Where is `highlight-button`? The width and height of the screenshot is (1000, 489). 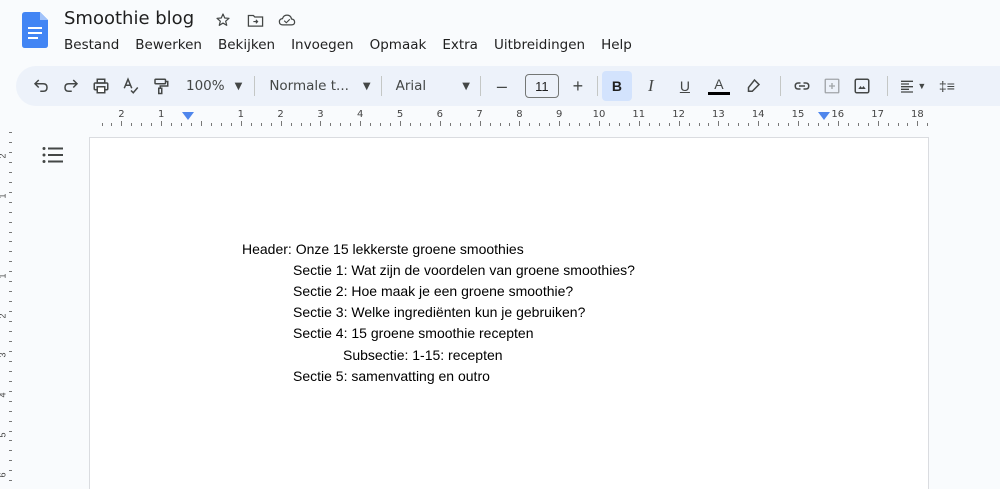 highlight-button is located at coordinates (753, 86).